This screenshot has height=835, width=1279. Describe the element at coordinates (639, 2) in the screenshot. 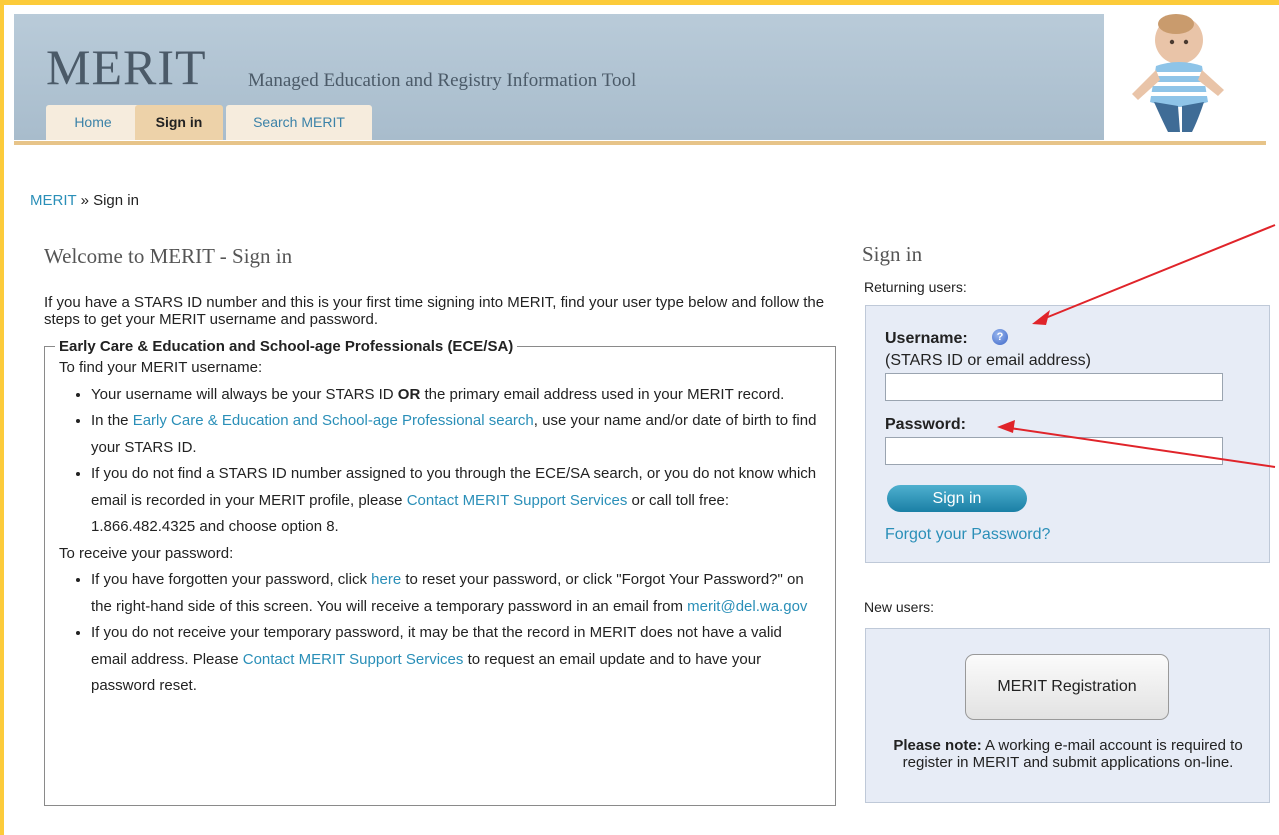

I see `page-frame-top` at that location.